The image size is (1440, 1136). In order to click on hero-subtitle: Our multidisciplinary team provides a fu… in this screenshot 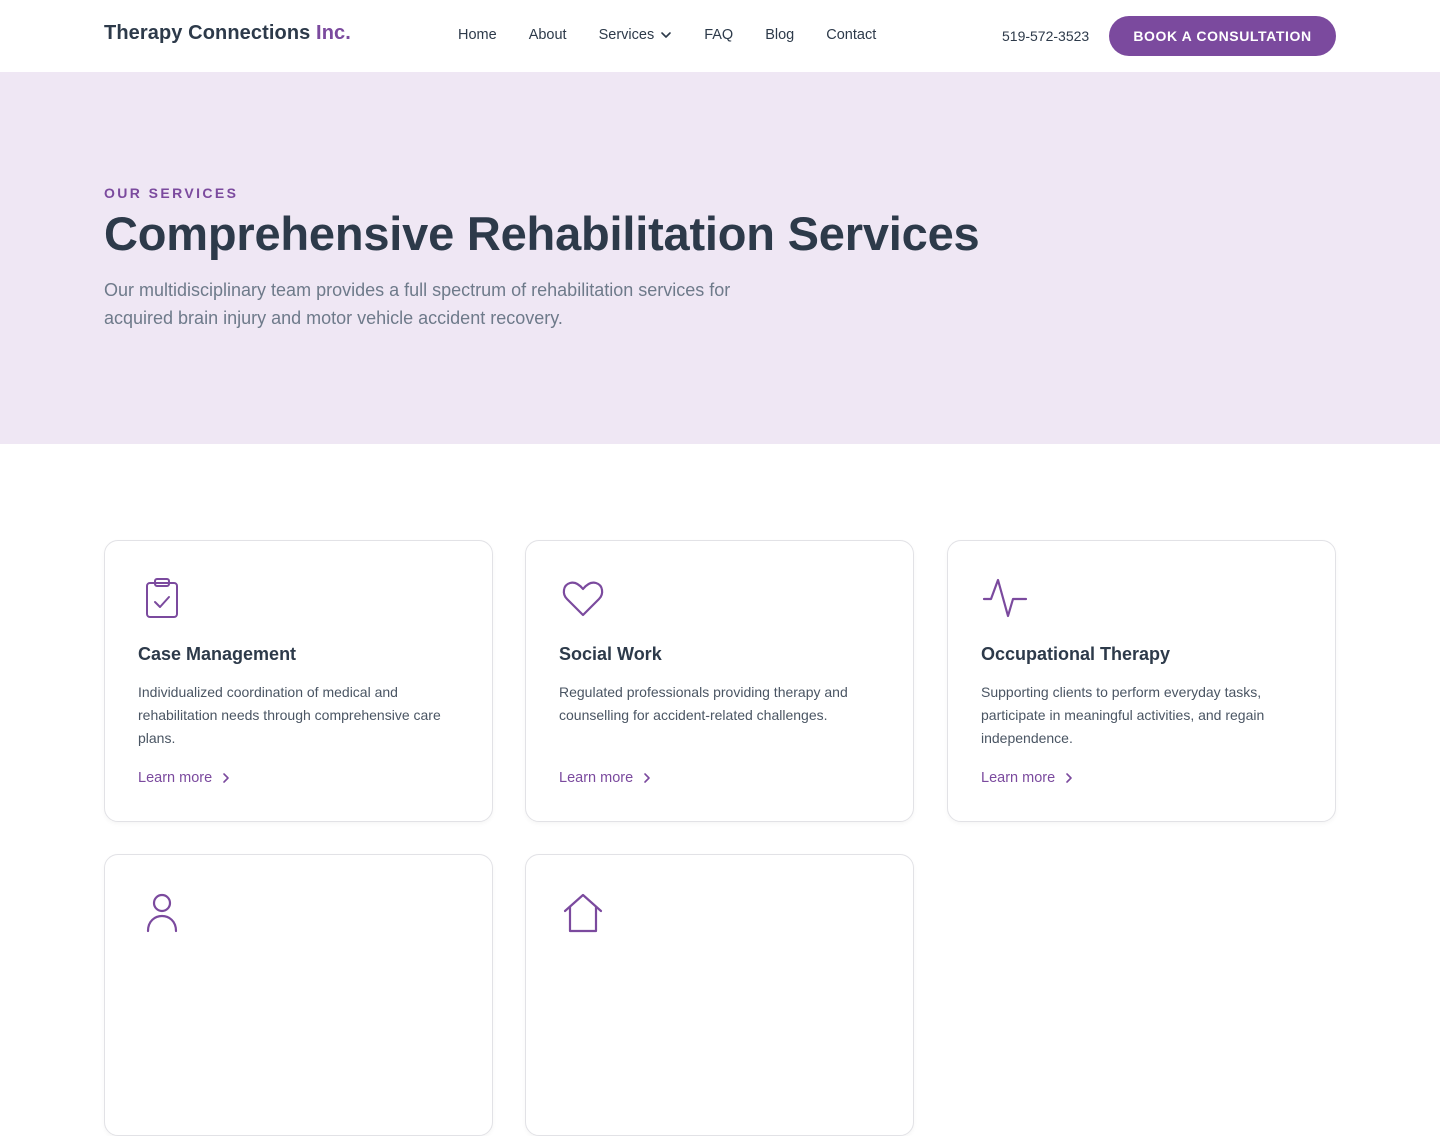, I will do `click(417, 304)`.